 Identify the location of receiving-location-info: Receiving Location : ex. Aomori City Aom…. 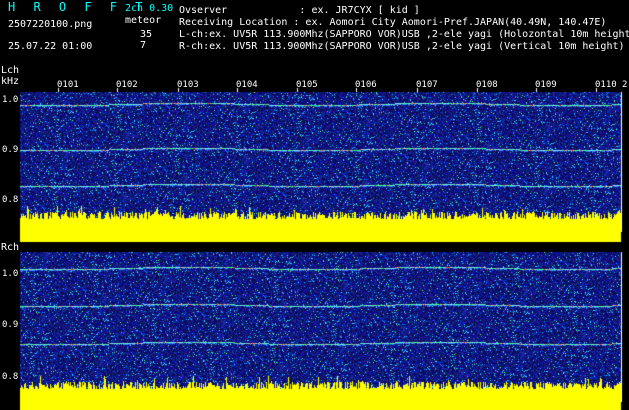
(393, 22).